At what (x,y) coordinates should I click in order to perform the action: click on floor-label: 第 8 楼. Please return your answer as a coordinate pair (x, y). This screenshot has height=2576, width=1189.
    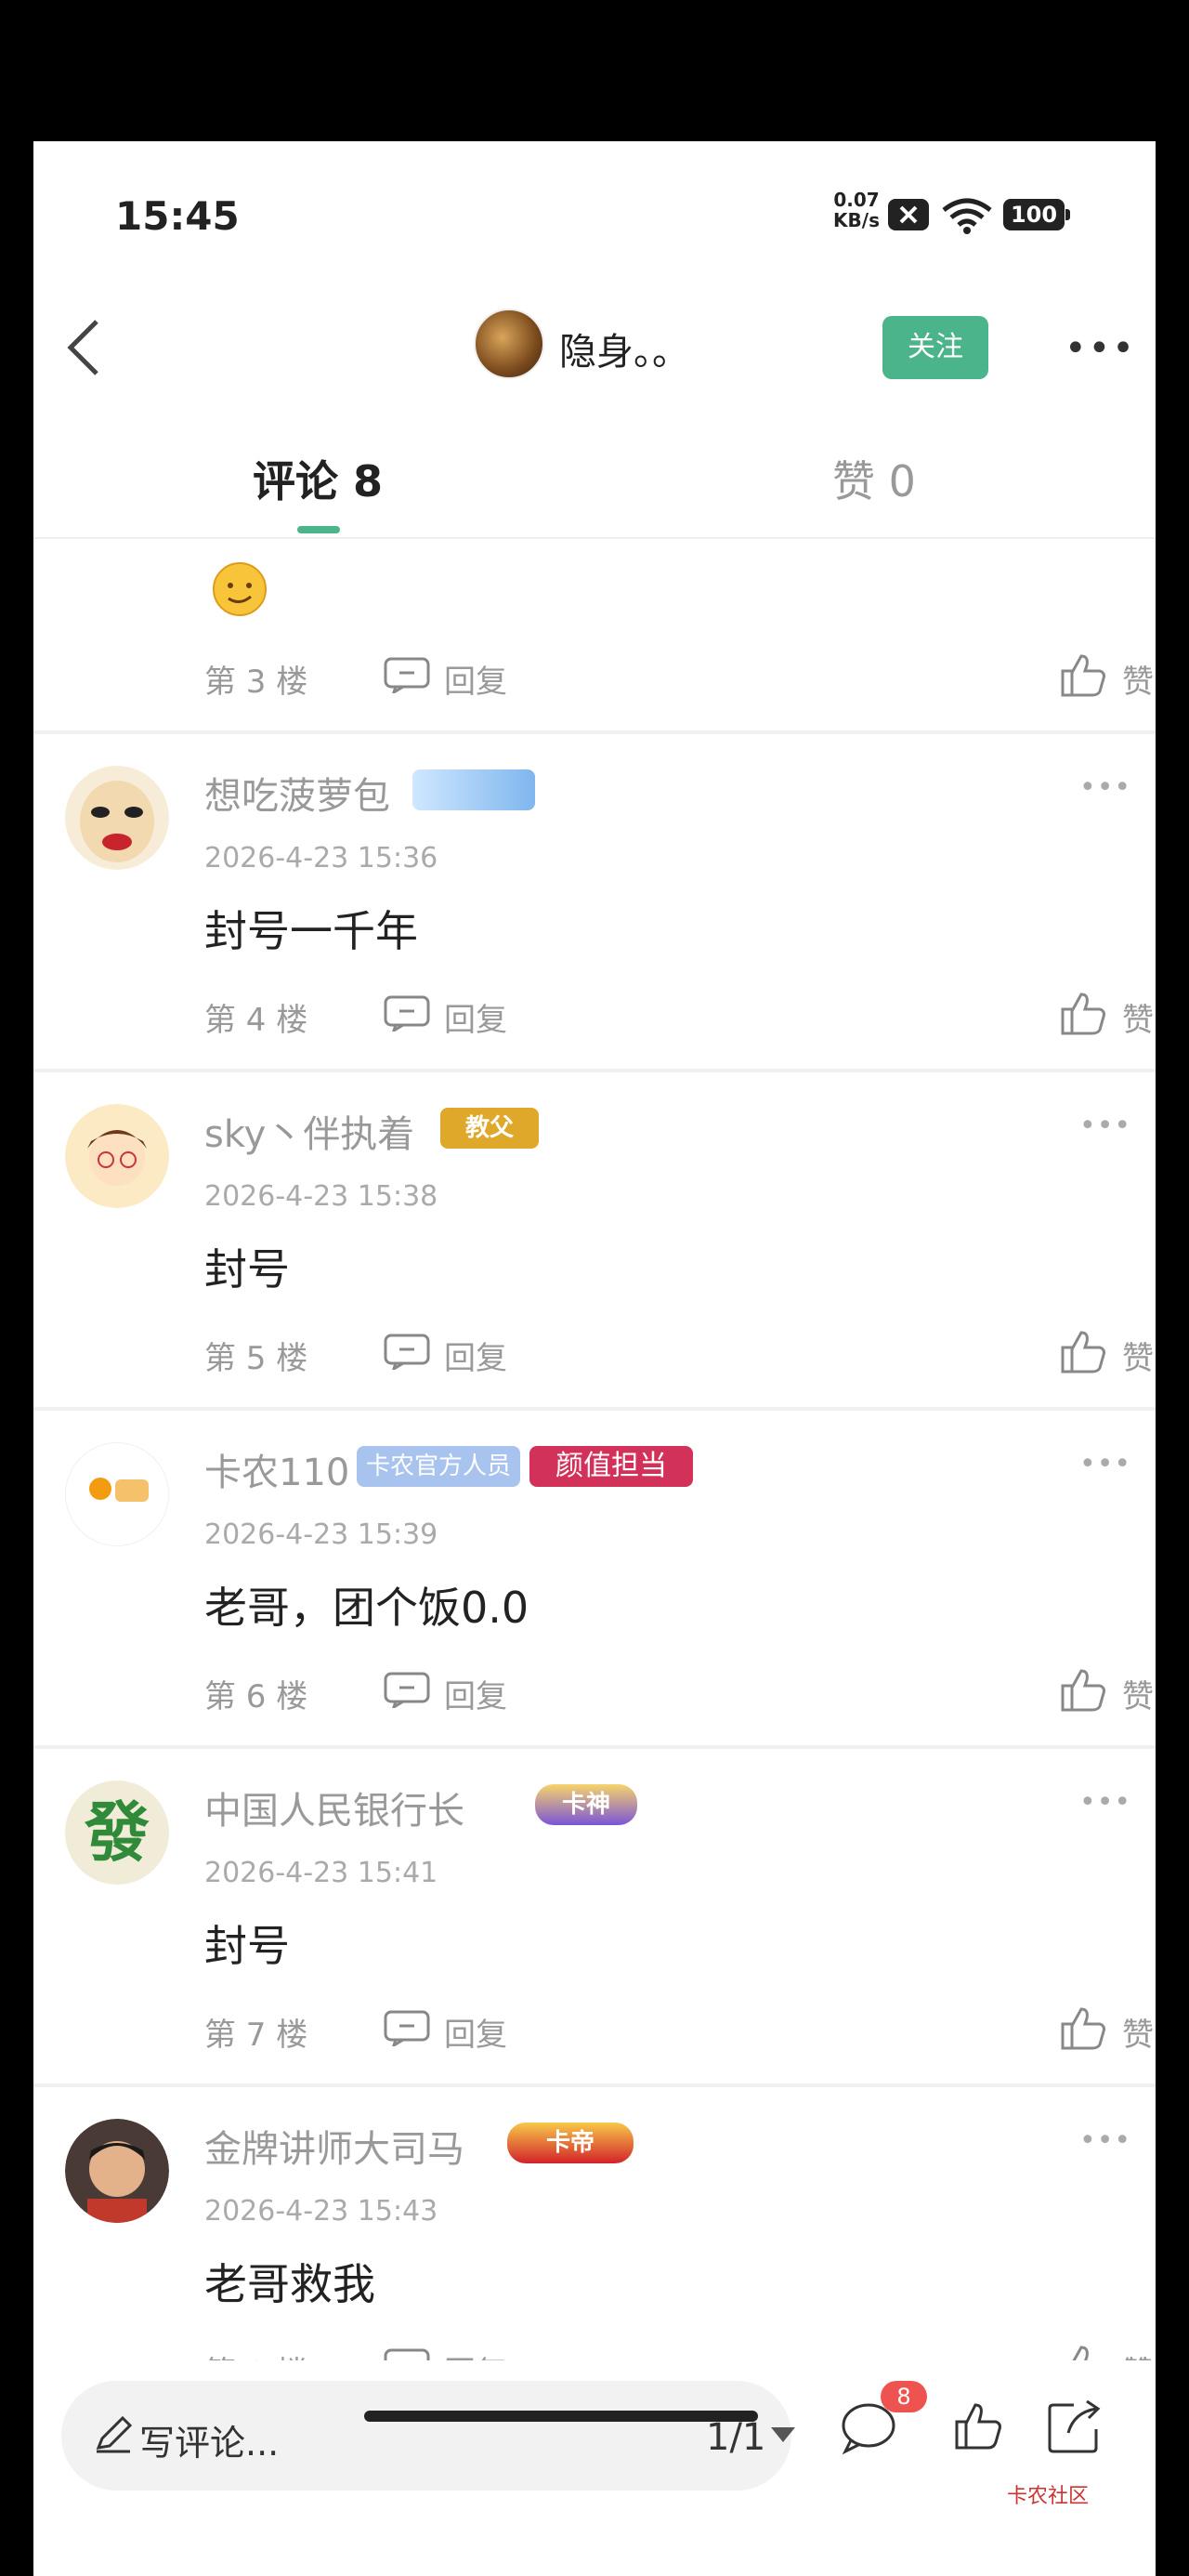
    Looking at the image, I should click on (256, 2353).